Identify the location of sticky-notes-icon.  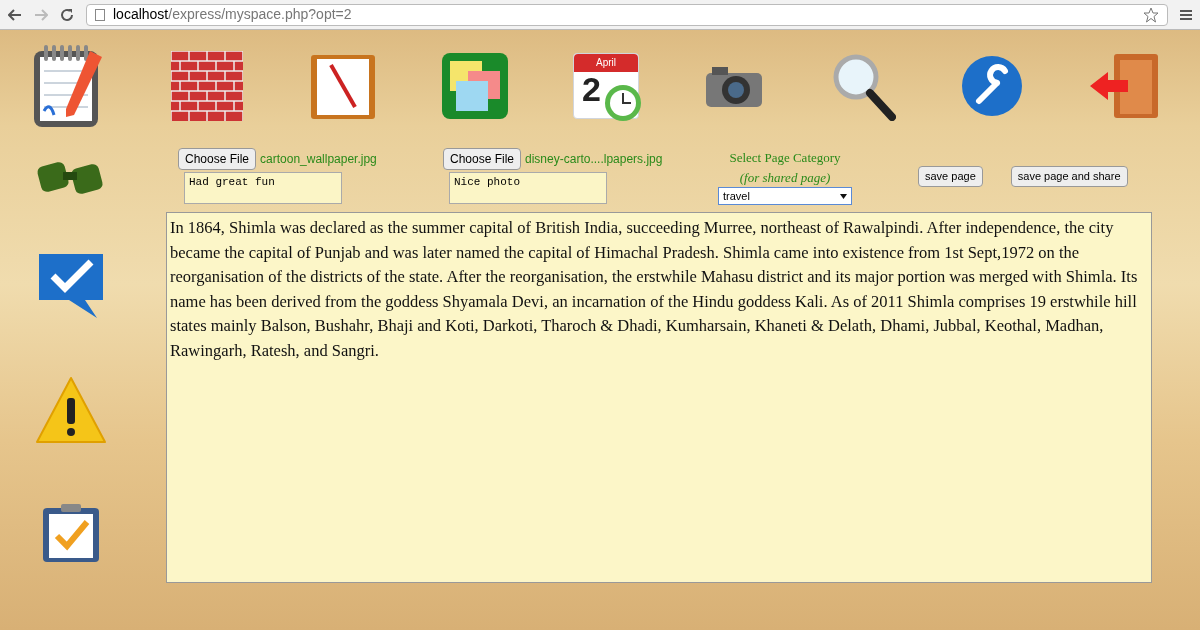
(474, 86).